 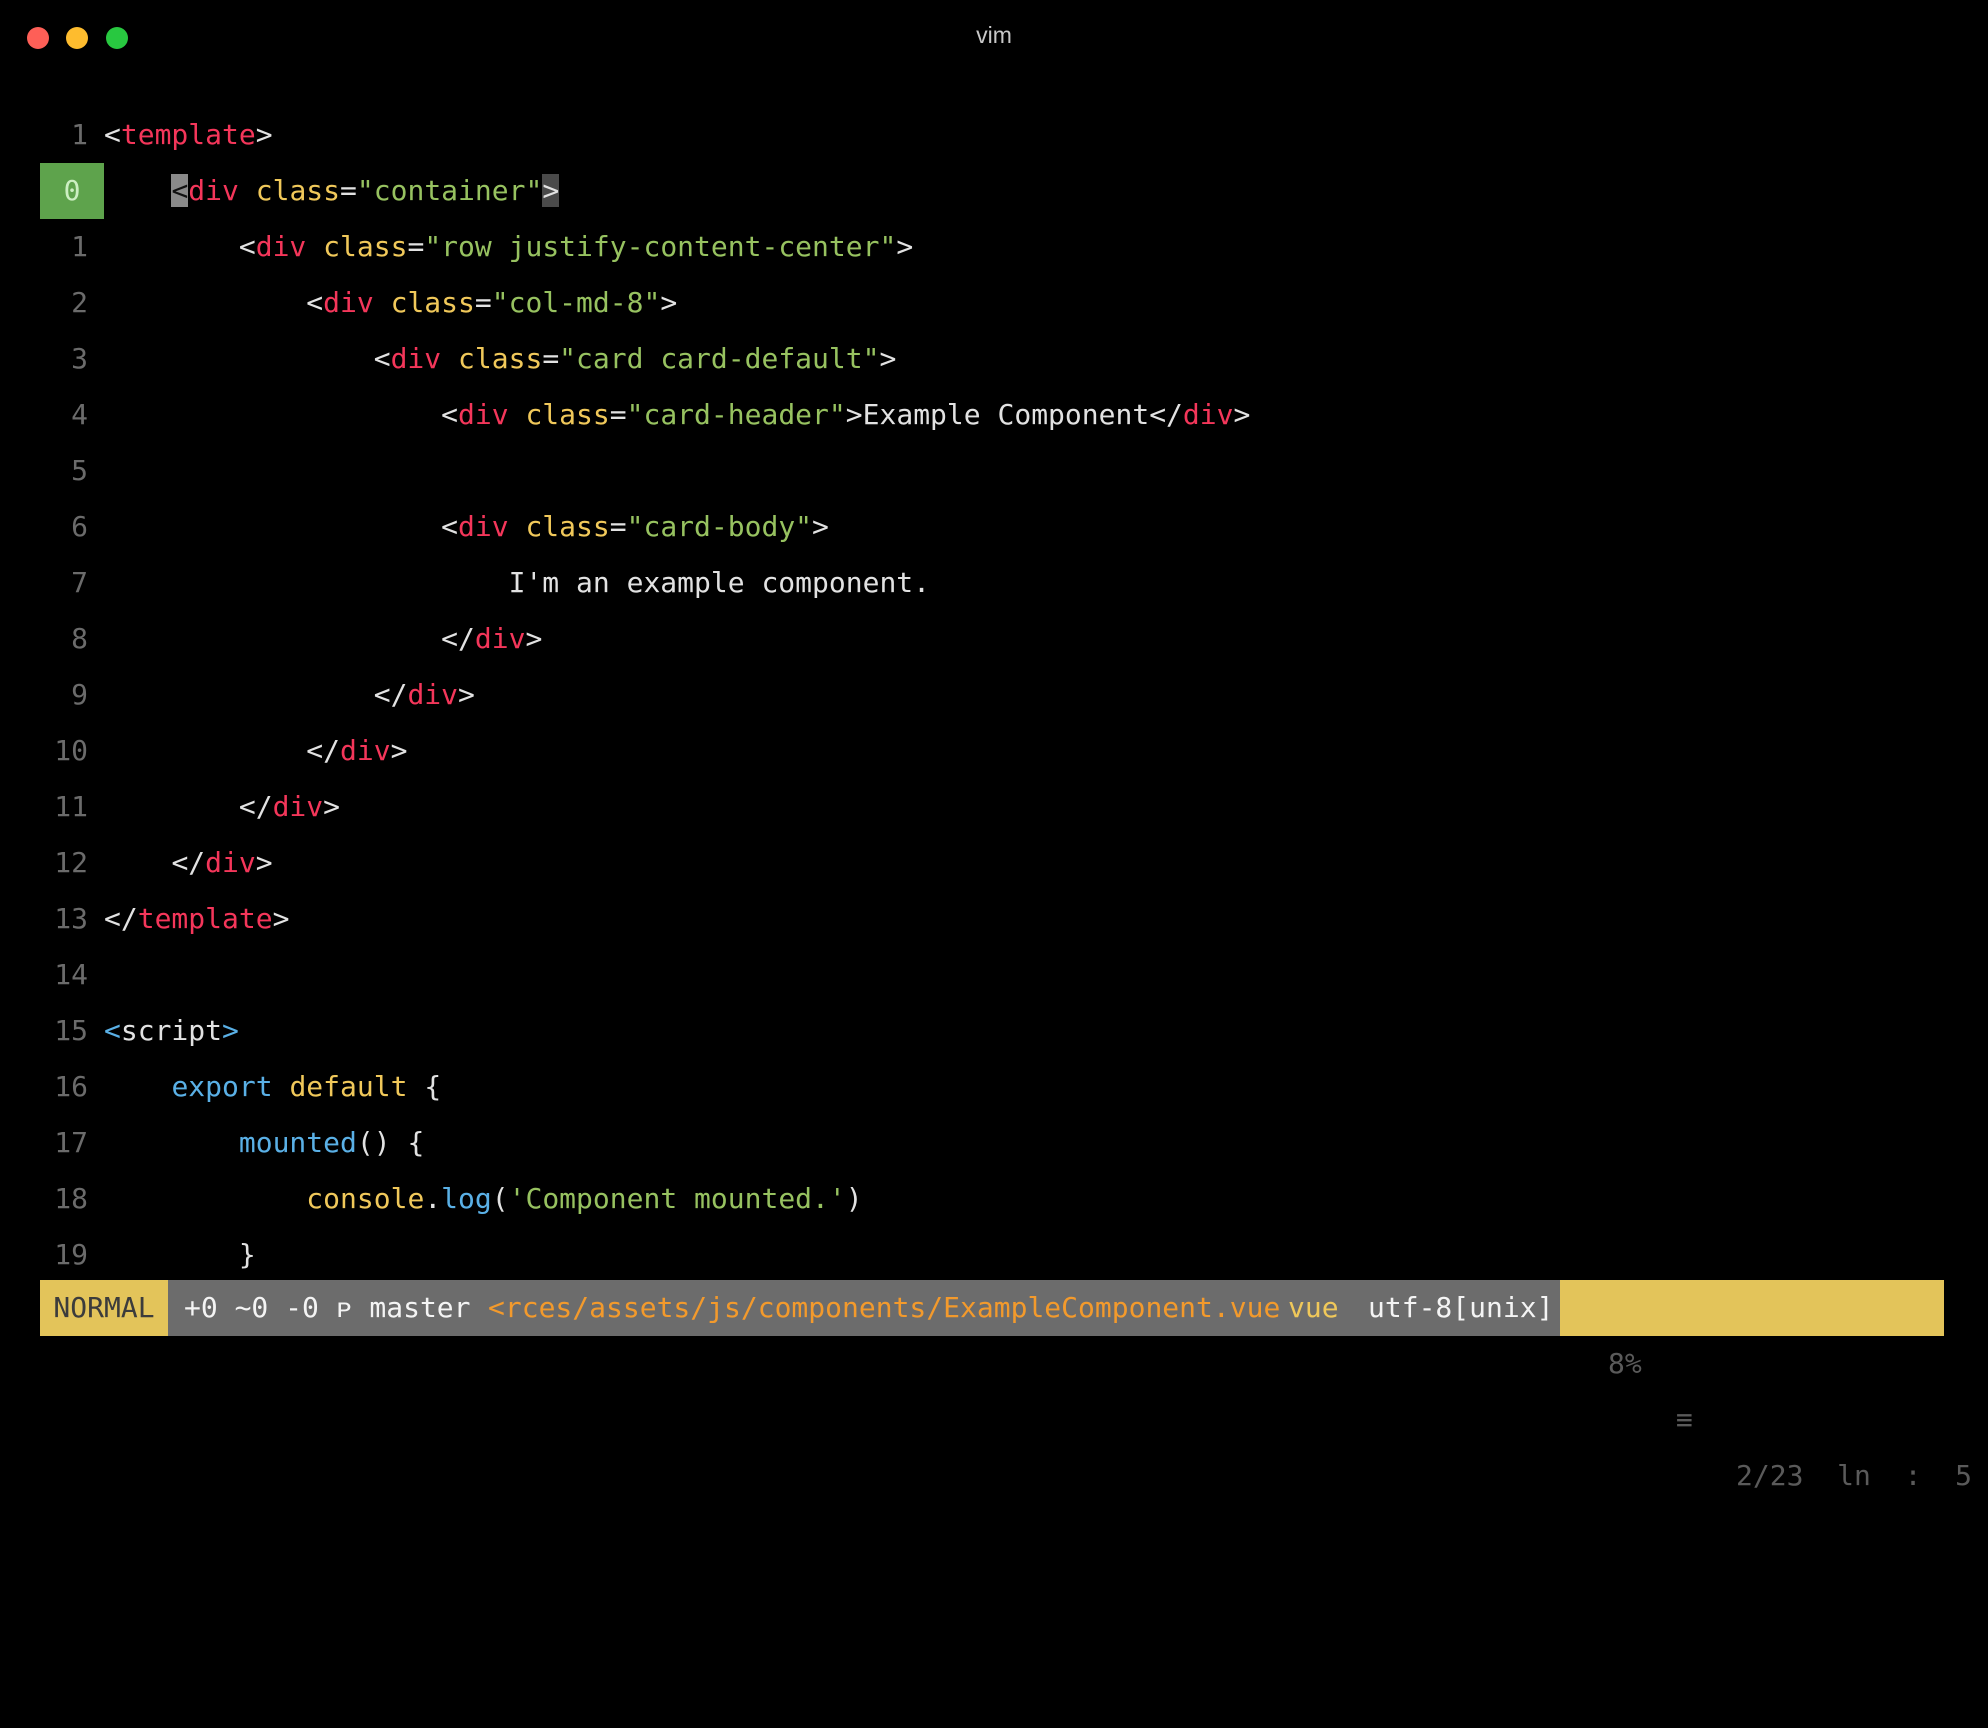 What do you see at coordinates (994, 1199) in the screenshot?
I see `code-line: 18 console.log('Component mounted.')` at bounding box center [994, 1199].